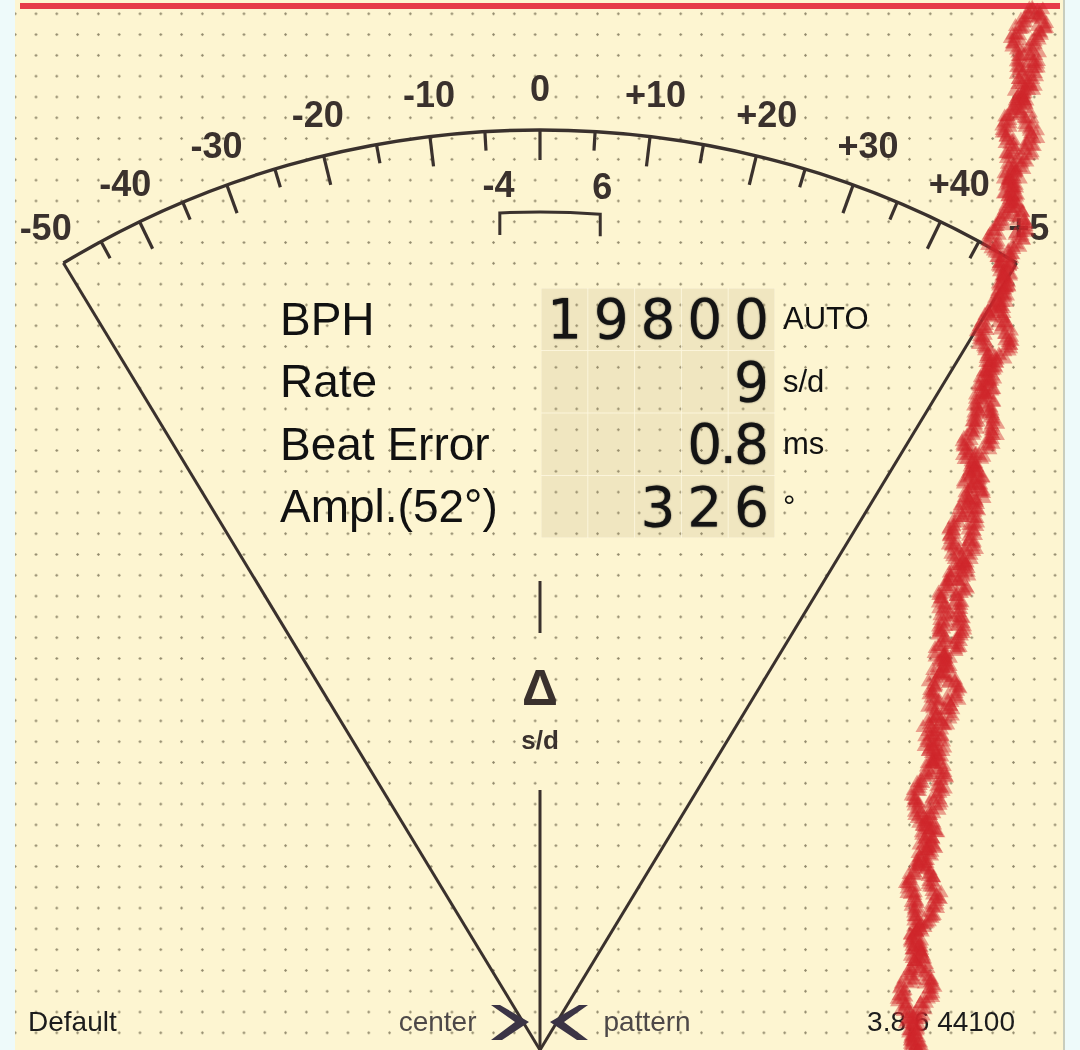 The height and width of the screenshot is (1050, 1080). What do you see at coordinates (389, 507) in the screenshot?
I see `reading-label: Ampl.(52°)` at bounding box center [389, 507].